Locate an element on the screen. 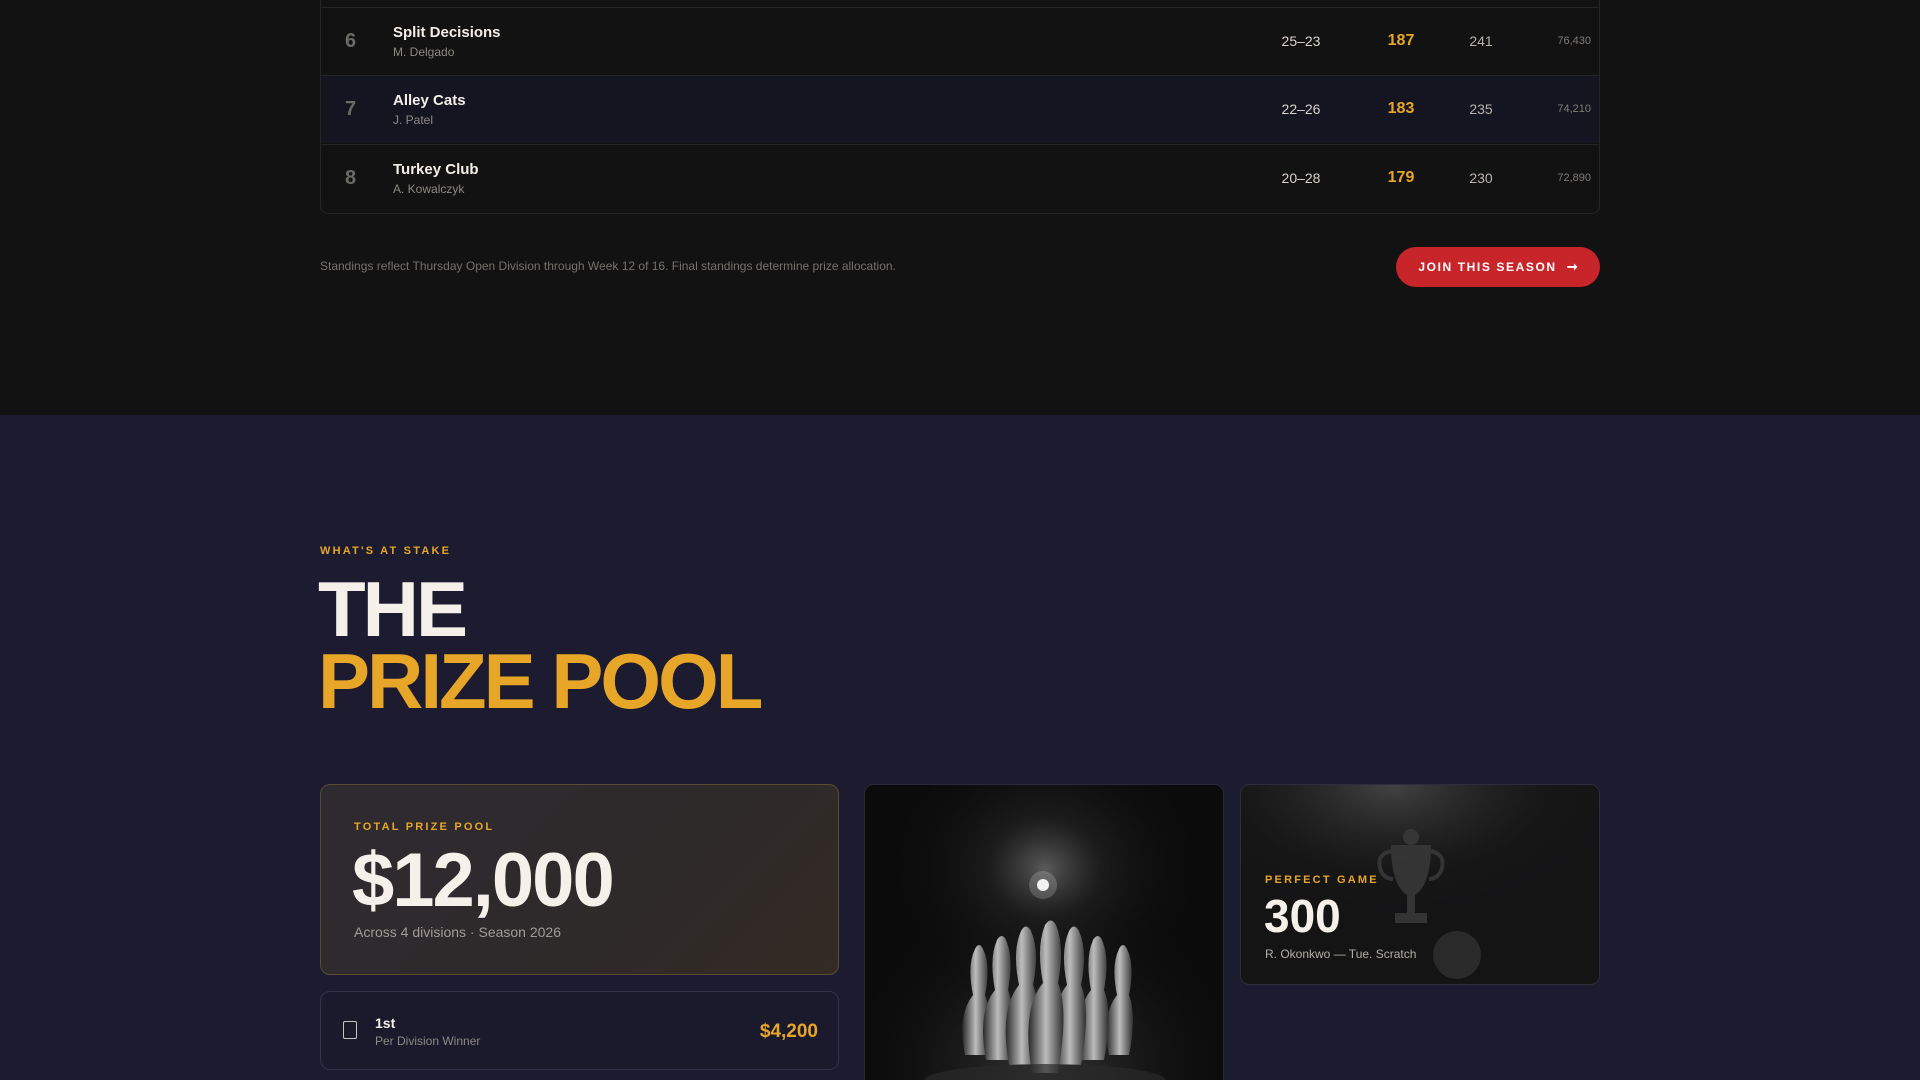 This screenshot has height=1080, width=1920. team-average: 187 is located at coordinates (1401, 40).